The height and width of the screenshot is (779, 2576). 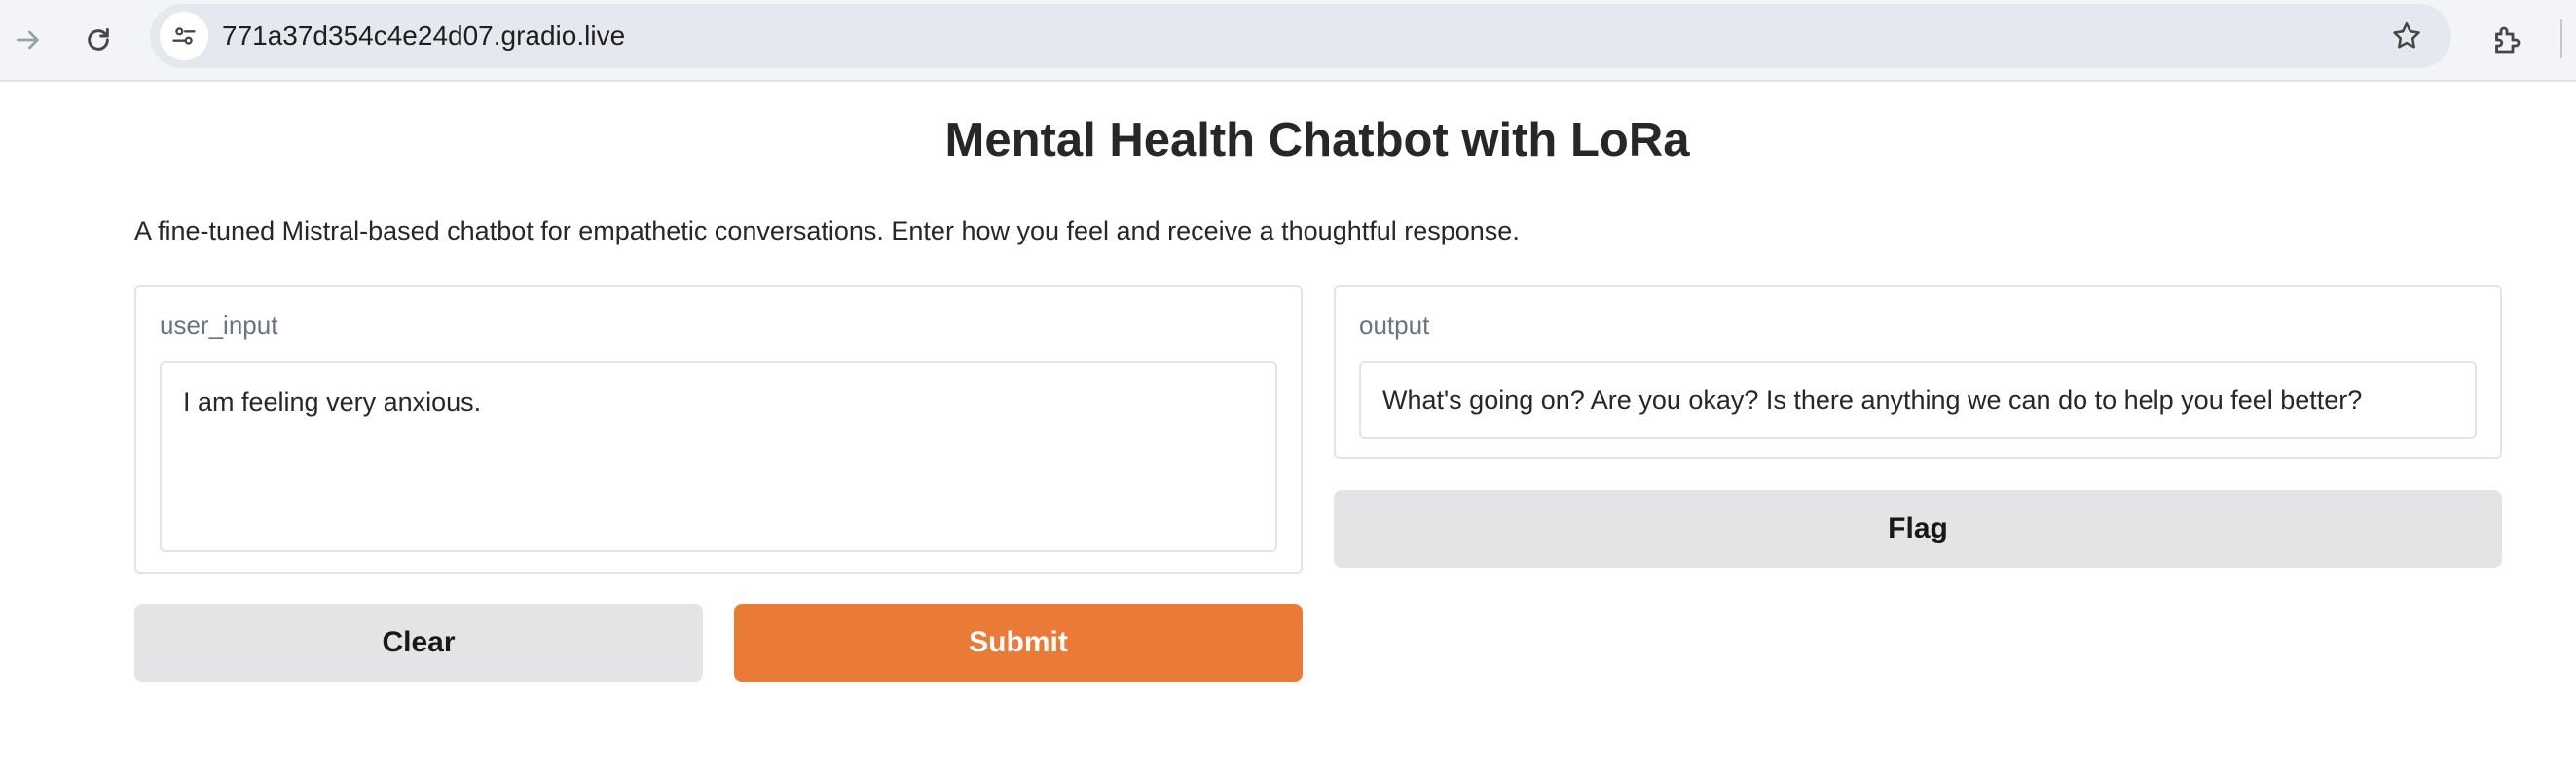 What do you see at coordinates (423, 36) in the screenshot?
I see `url-text: 771a37d354c4e24d07.gradio.live` at bounding box center [423, 36].